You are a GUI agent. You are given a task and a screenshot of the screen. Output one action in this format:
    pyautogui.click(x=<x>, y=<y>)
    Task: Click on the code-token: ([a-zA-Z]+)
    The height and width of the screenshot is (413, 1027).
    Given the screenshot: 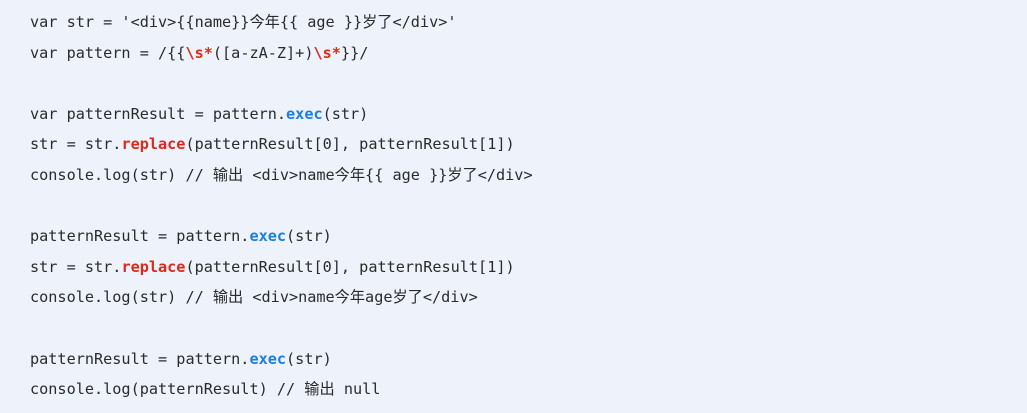 What is the action you would take?
    pyautogui.click(x=263, y=52)
    